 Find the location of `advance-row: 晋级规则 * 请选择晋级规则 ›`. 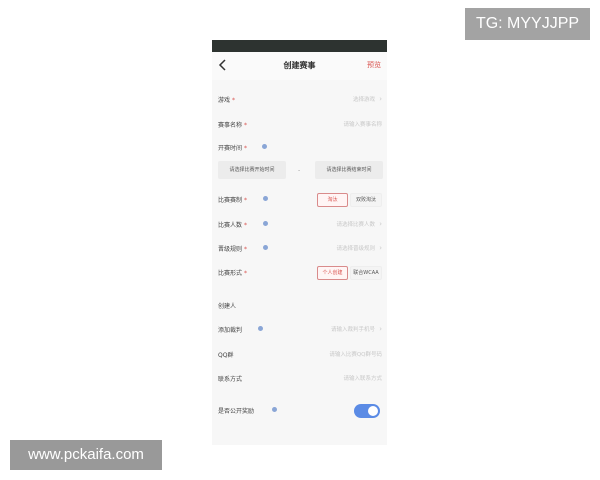

advance-row: 晋级规则 * 请选择晋级规则 › is located at coordinates (299, 249).